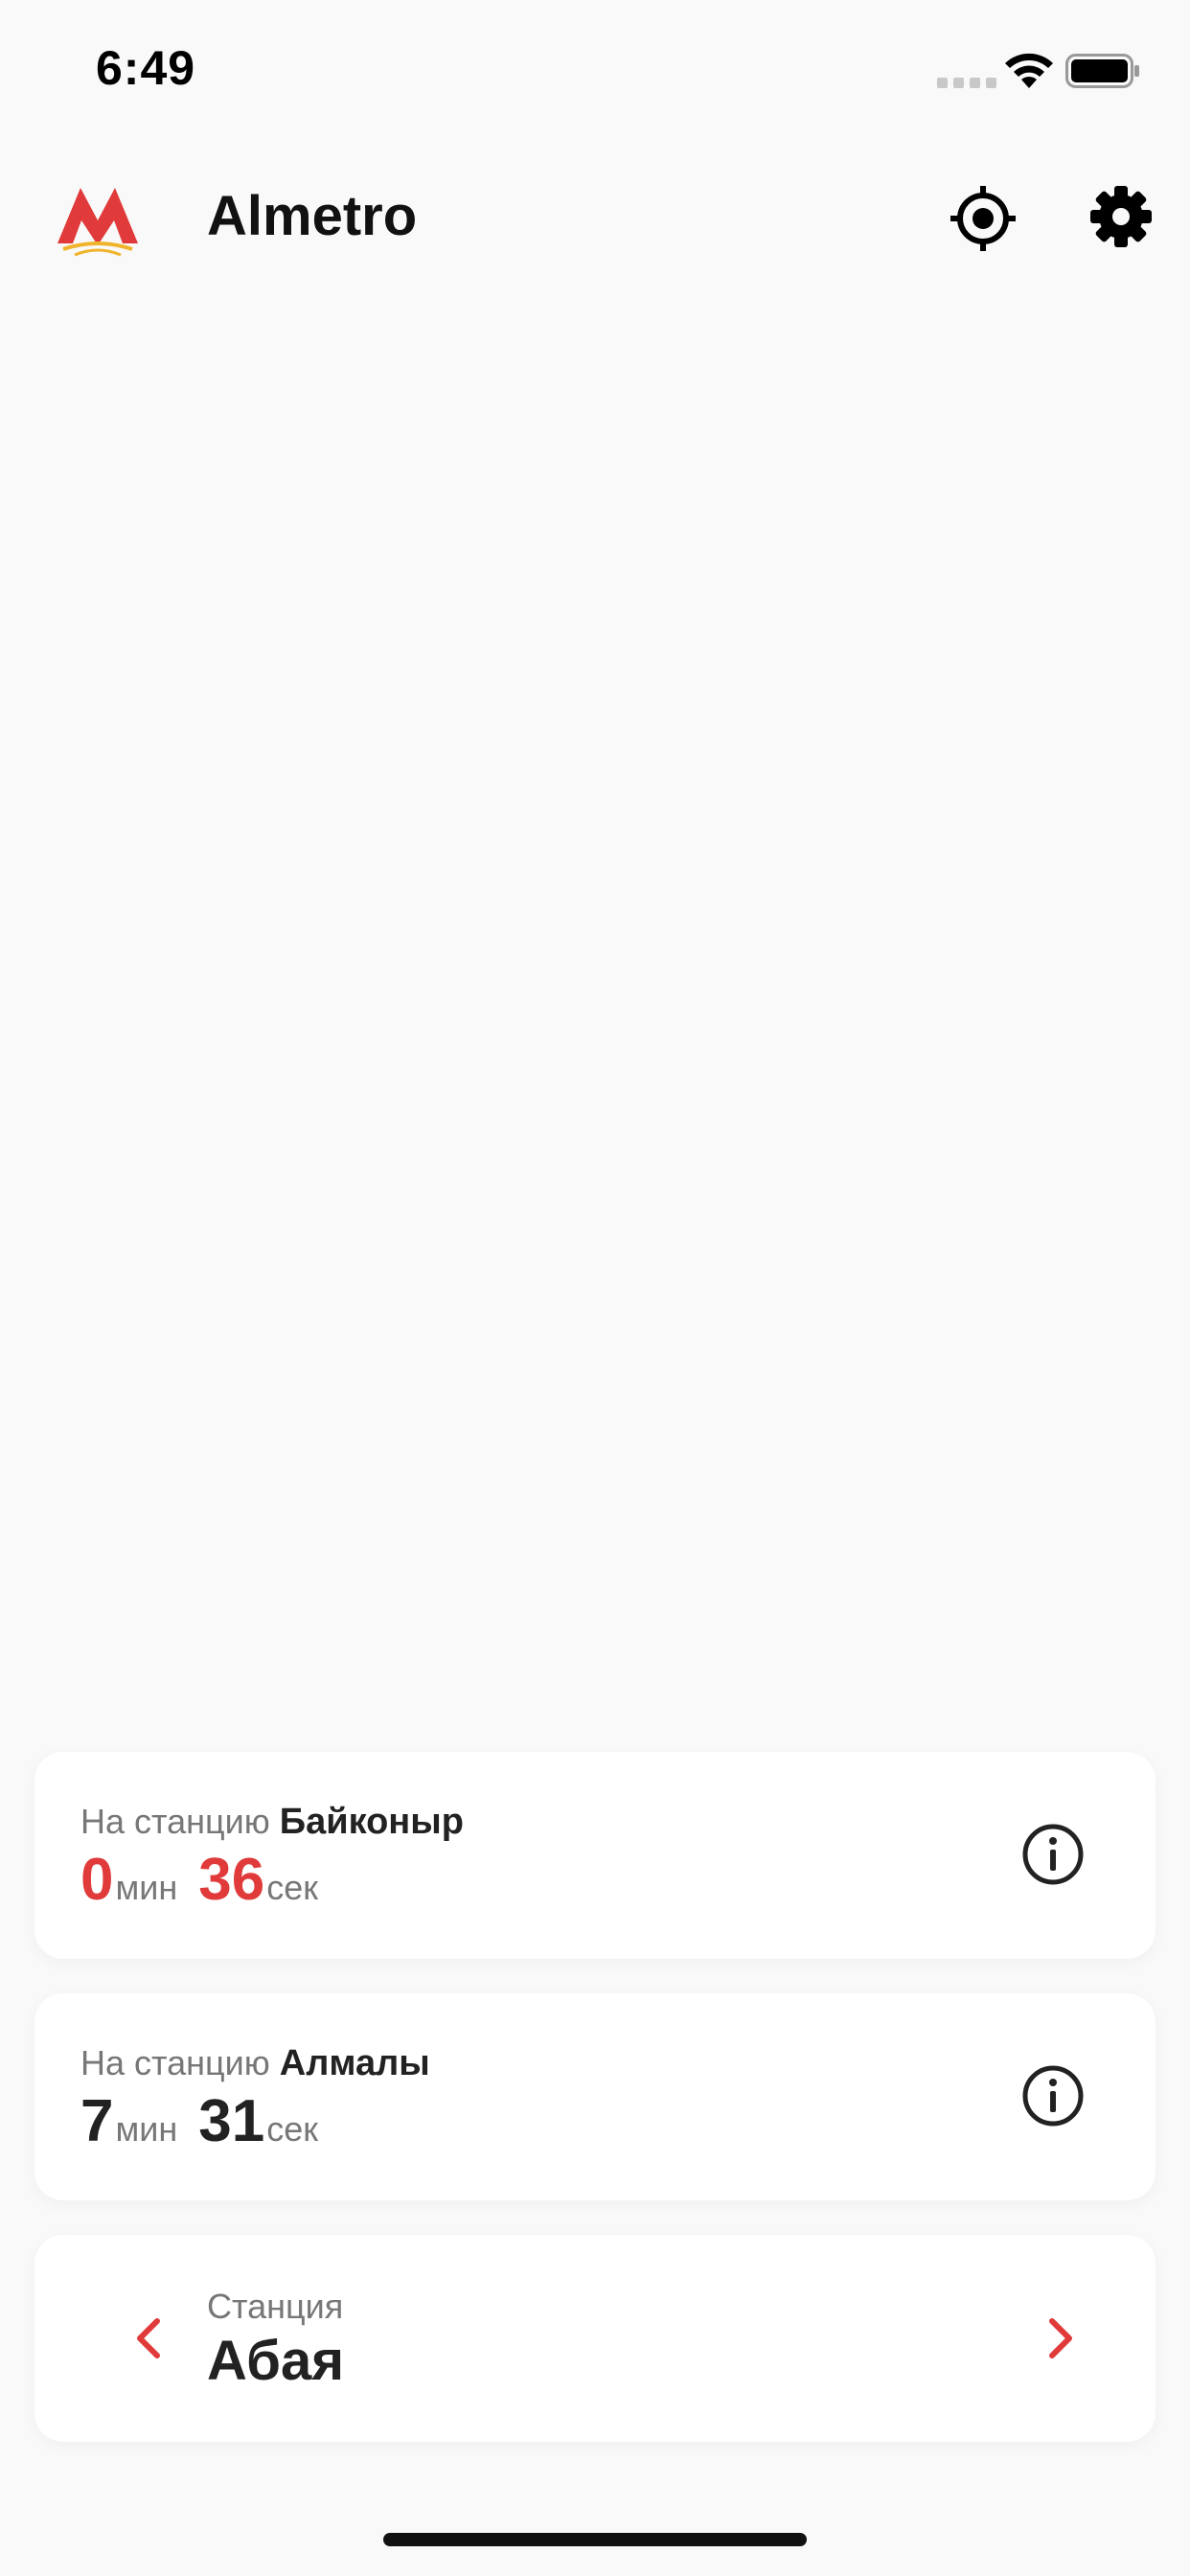 Image resolution: width=1190 pixels, height=2576 pixels. What do you see at coordinates (232, 2121) in the screenshot?
I see `seconds-value: 31` at bounding box center [232, 2121].